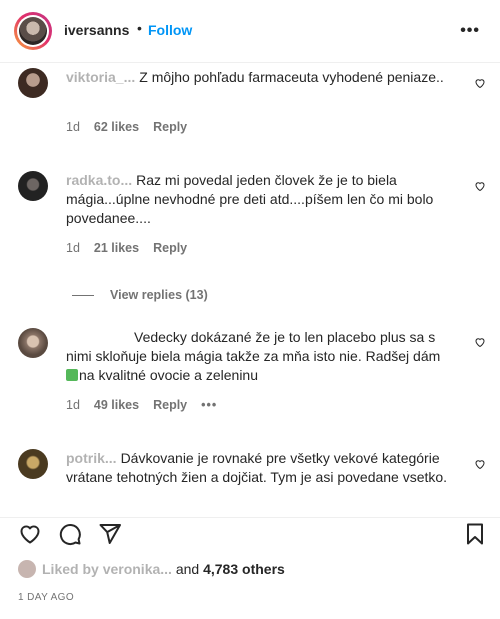 Image resolution: width=500 pixels, height=619 pixels. I want to click on share-paper-plane-icon, so click(110, 534).